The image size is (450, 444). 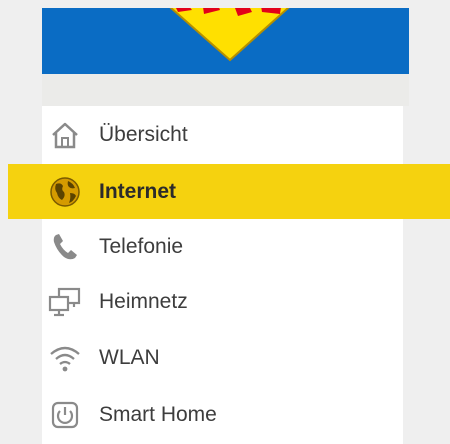 What do you see at coordinates (129, 357) in the screenshot?
I see `menu-item-label: WLAN` at bounding box center [129, 357].